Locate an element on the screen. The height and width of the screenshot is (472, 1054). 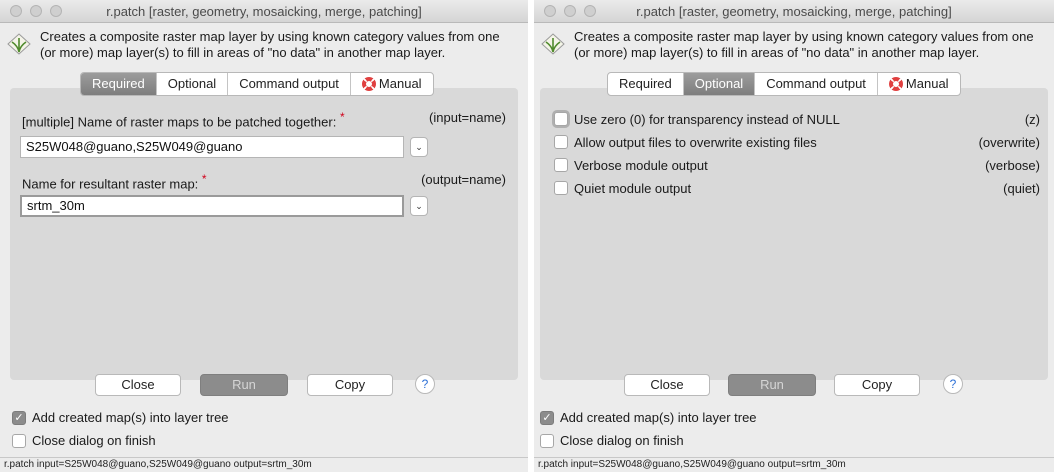
output-map-field: srtm_30m is located at coordinates (212, 206).